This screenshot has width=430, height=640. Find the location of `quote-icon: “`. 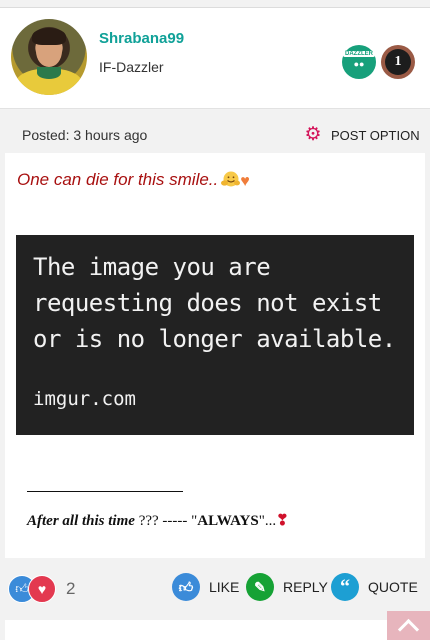

quote-icon: “ is located at coordinates (345, 587).